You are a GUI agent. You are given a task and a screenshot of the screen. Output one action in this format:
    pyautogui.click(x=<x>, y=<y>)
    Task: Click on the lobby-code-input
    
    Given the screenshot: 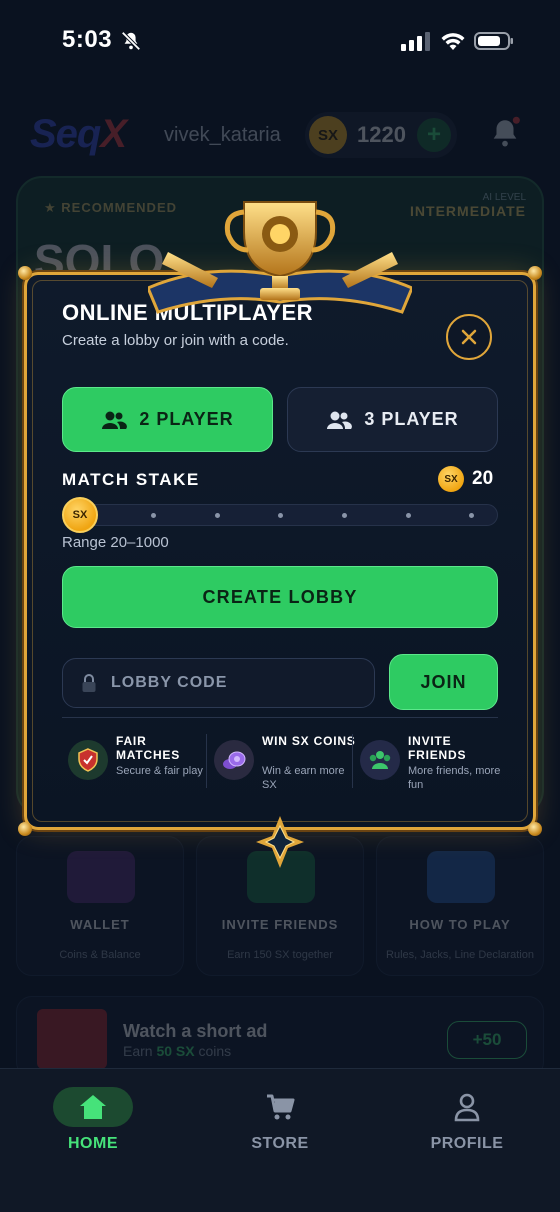 What is the action you would take?
    pyautogui.click(x=236, y=683)
    